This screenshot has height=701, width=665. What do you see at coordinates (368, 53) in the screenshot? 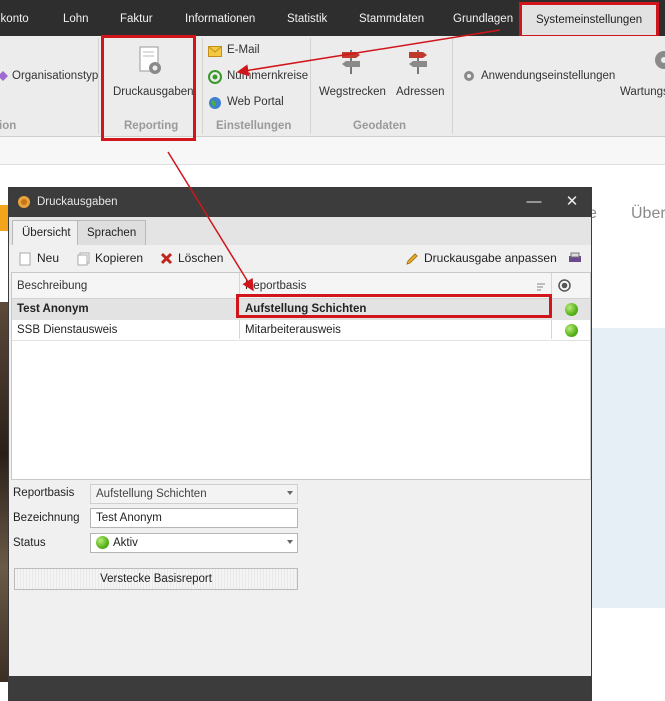
I see `arrow-to-druckausgaben` at bounding box center [368, 53].